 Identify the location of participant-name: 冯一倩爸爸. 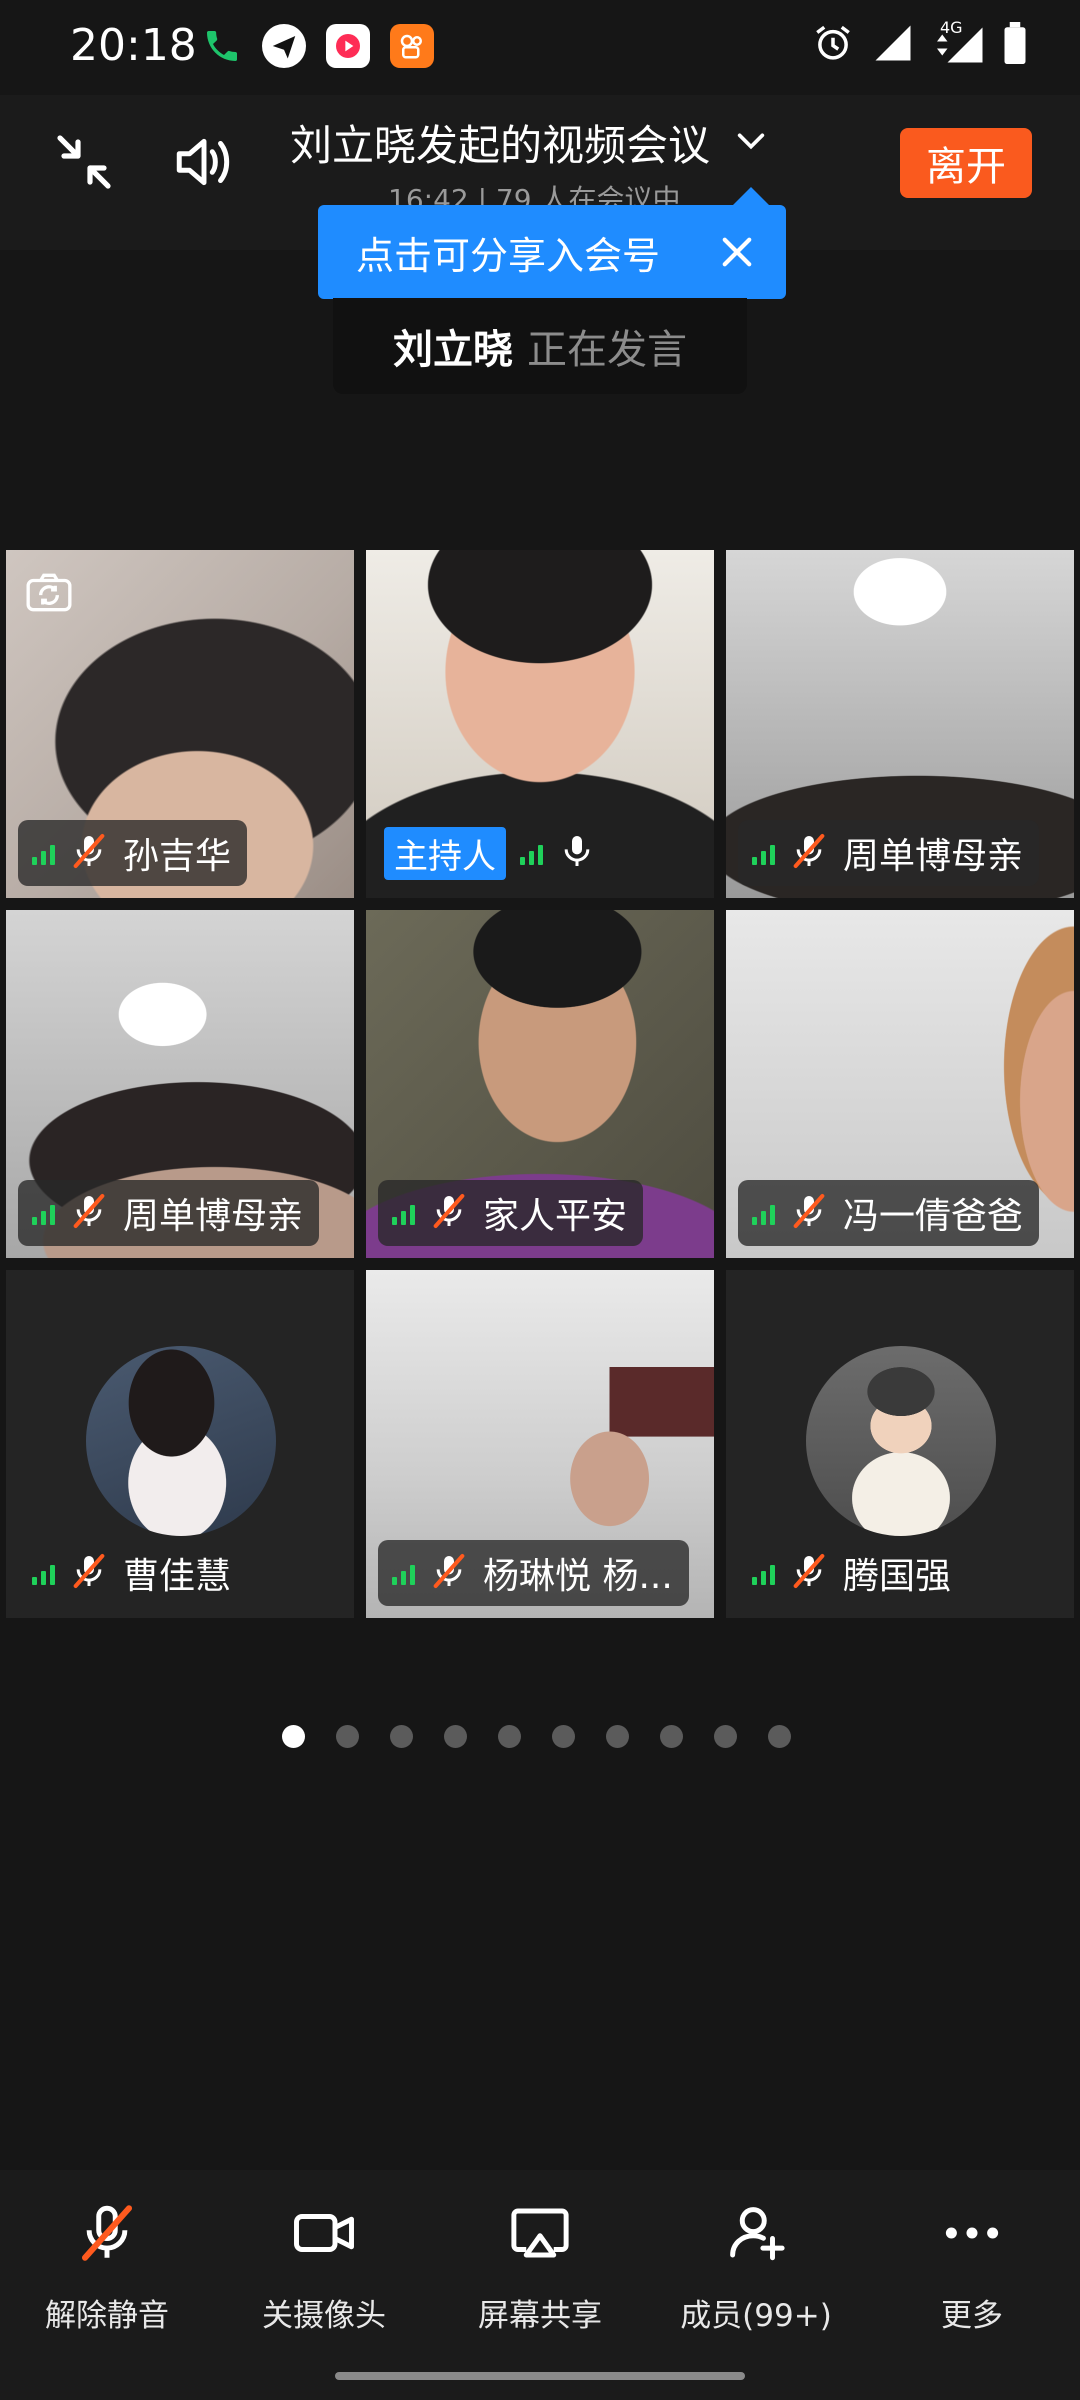
(933, 1216).